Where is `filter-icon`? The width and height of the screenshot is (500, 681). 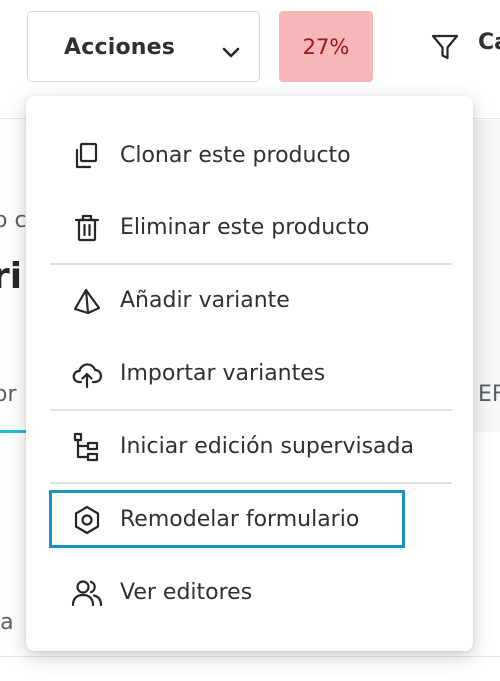 filter-icon is located at coordinates (445, 47).